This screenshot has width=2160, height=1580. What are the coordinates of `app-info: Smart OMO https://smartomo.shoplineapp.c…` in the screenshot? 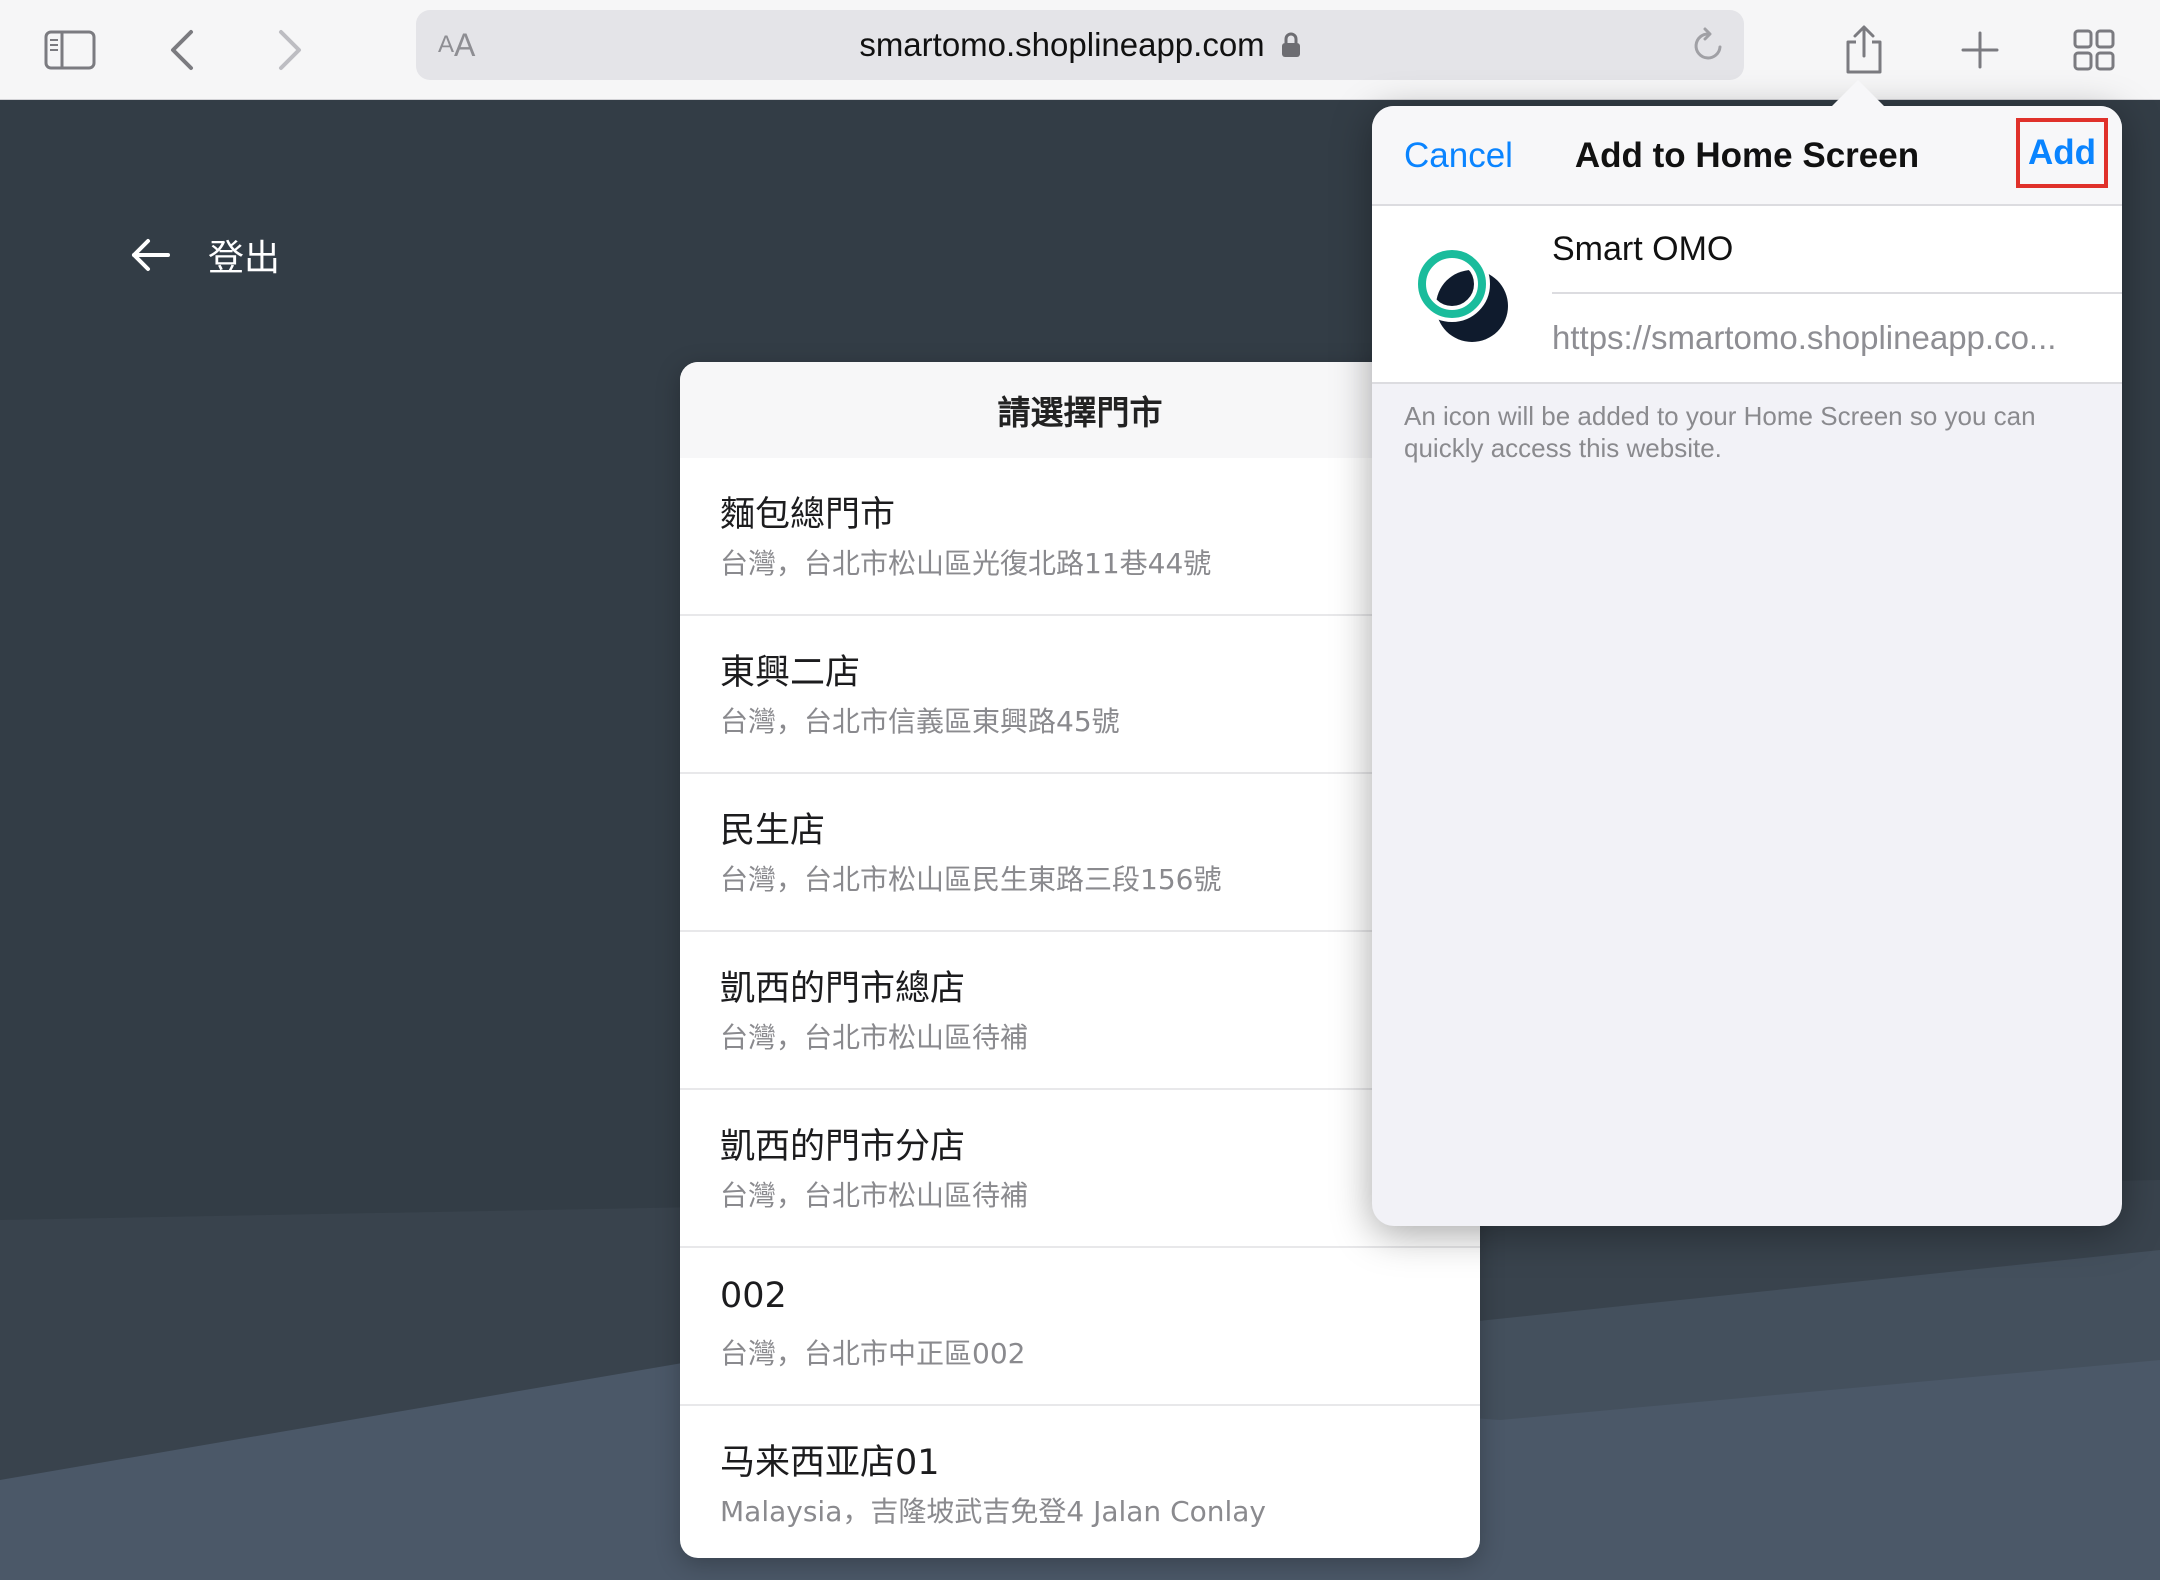 It's located at (1747, 295).